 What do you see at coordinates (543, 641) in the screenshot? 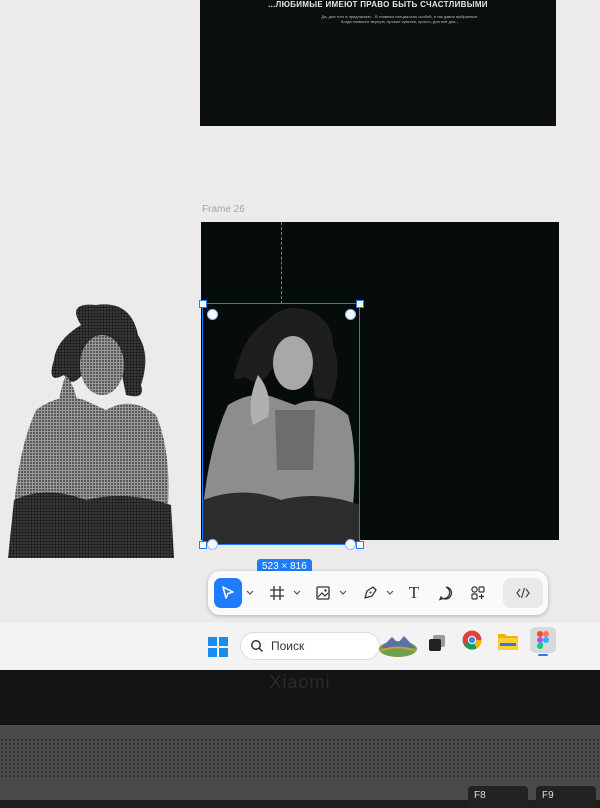
I see `figma-icon` at bounding box center [543, 641].